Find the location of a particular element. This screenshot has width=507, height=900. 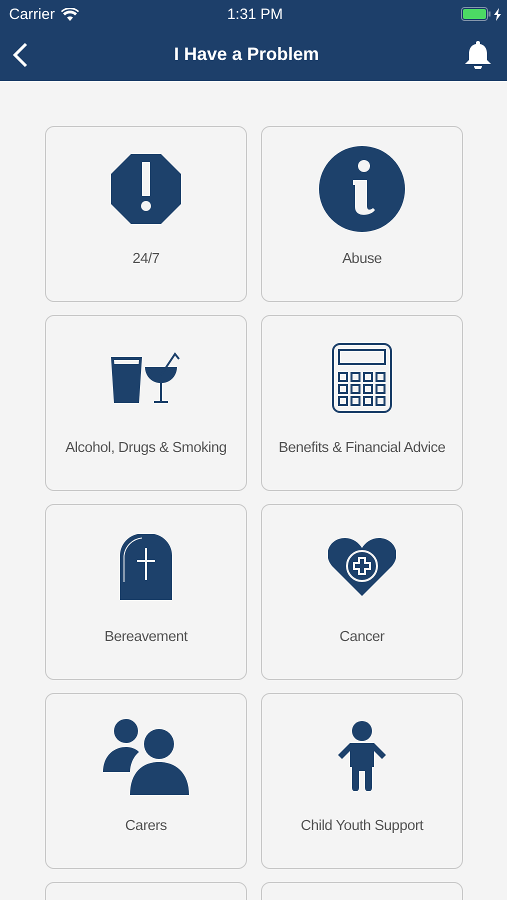

category-label: Cancer is located at coordinates (362, 637).